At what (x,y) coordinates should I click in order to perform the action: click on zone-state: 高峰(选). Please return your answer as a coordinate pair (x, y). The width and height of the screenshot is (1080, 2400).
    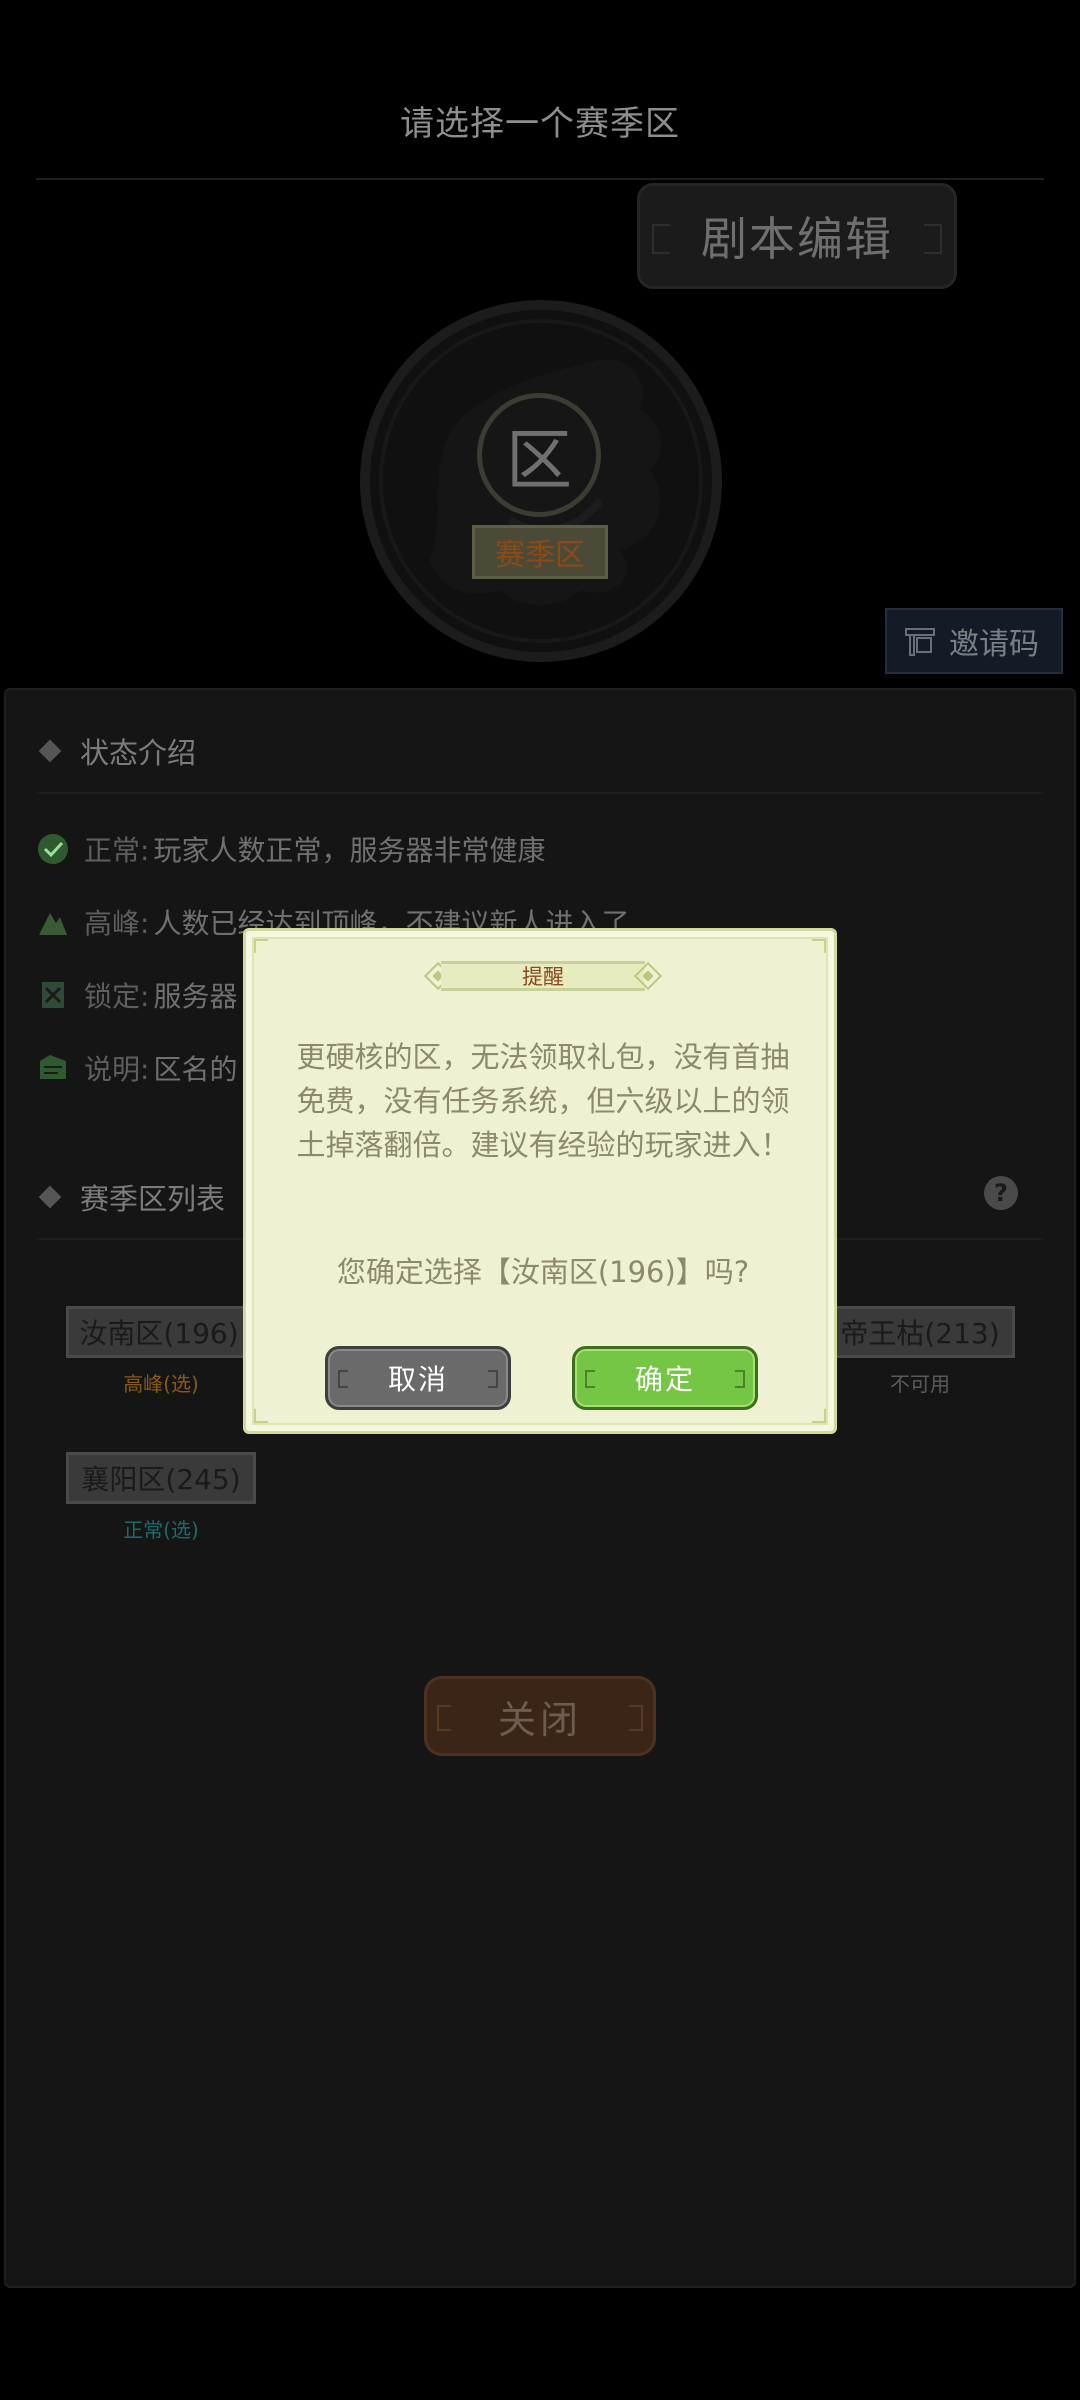
    Looking at the image, I should click on (161, 1384).